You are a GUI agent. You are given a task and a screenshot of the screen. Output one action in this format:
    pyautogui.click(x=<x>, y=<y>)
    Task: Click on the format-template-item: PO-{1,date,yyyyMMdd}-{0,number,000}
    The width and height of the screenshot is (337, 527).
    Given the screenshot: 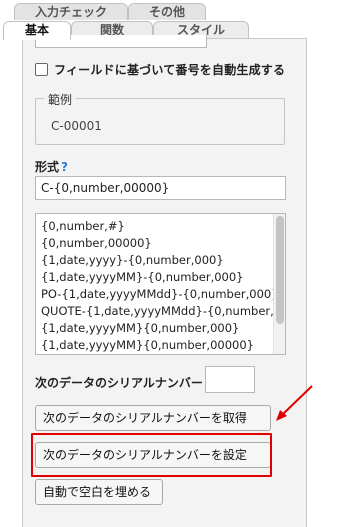 What is the action you would take?
    pyautogui.click(x=160, y=294)
    